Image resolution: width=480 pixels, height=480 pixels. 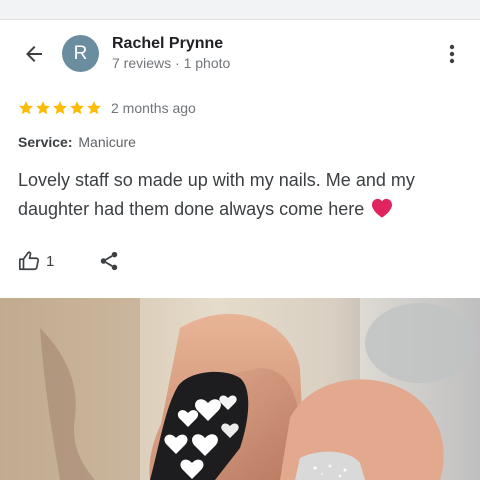 What do you see at coordinates (45, 142) in the screenshot?
I see `service-label: Service:` at bounding box center [45, 142].